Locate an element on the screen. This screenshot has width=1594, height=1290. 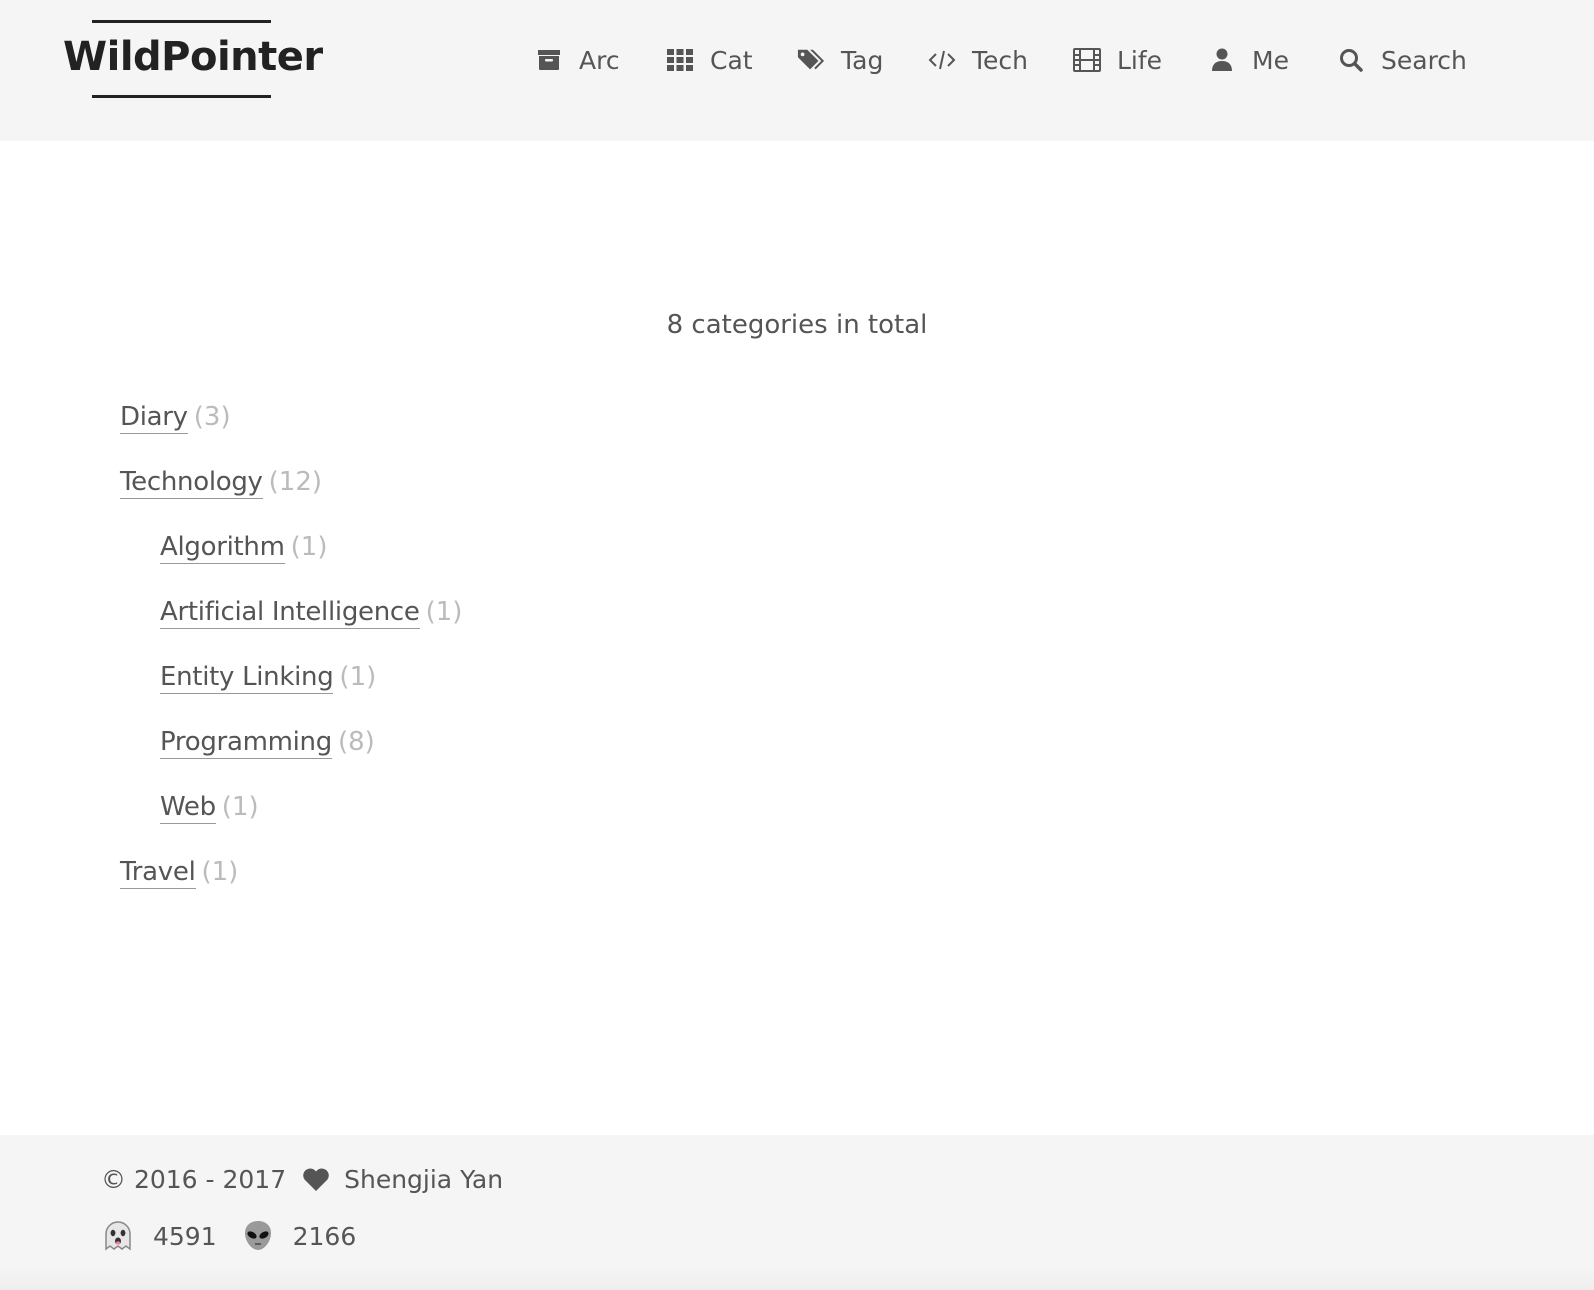
footer-stats: 4591 2166 is located at coordinates (228, 1236).